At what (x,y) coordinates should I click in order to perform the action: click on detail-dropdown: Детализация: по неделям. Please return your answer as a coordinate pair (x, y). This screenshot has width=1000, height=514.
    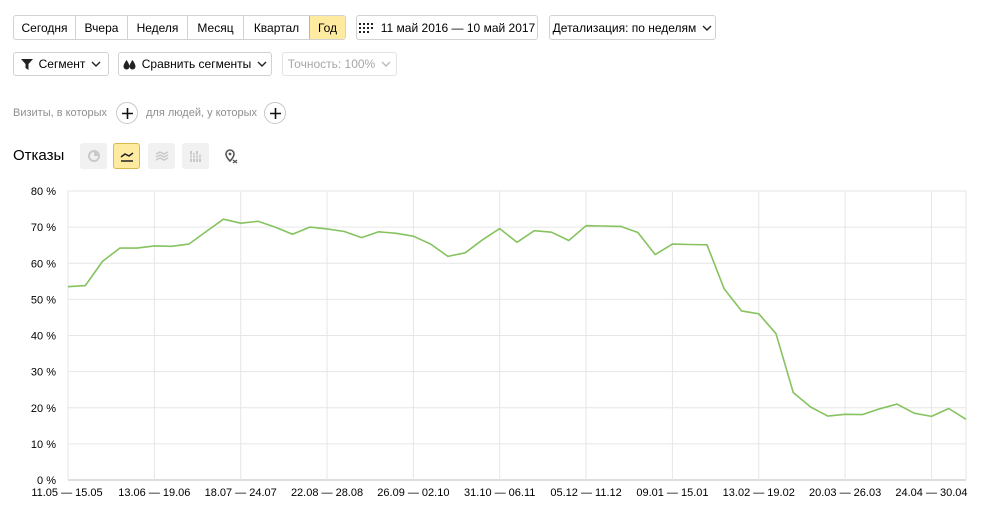
    Looking at the image, I should click on (632, 27).